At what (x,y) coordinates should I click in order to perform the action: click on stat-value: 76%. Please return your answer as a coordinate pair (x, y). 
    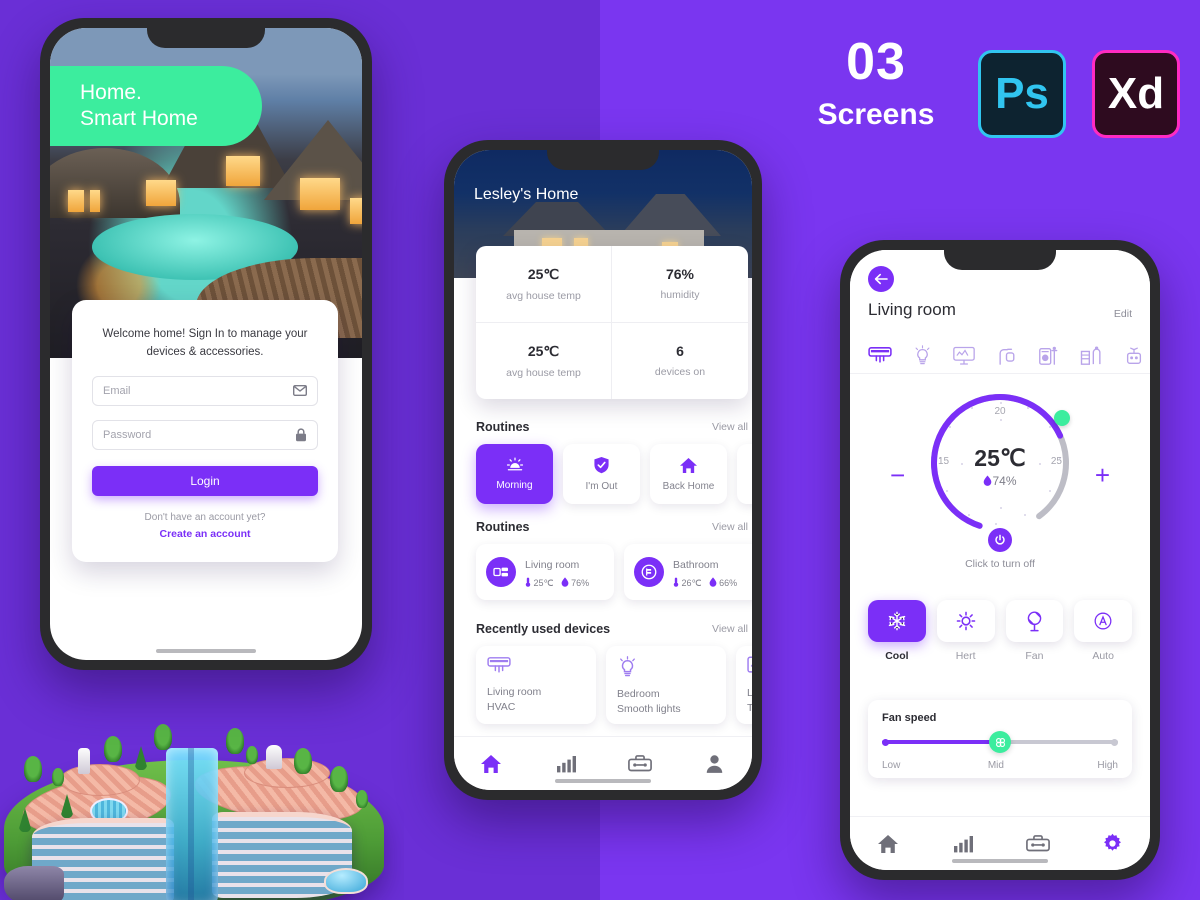
    Looking at the image, I should click on (680, 274).